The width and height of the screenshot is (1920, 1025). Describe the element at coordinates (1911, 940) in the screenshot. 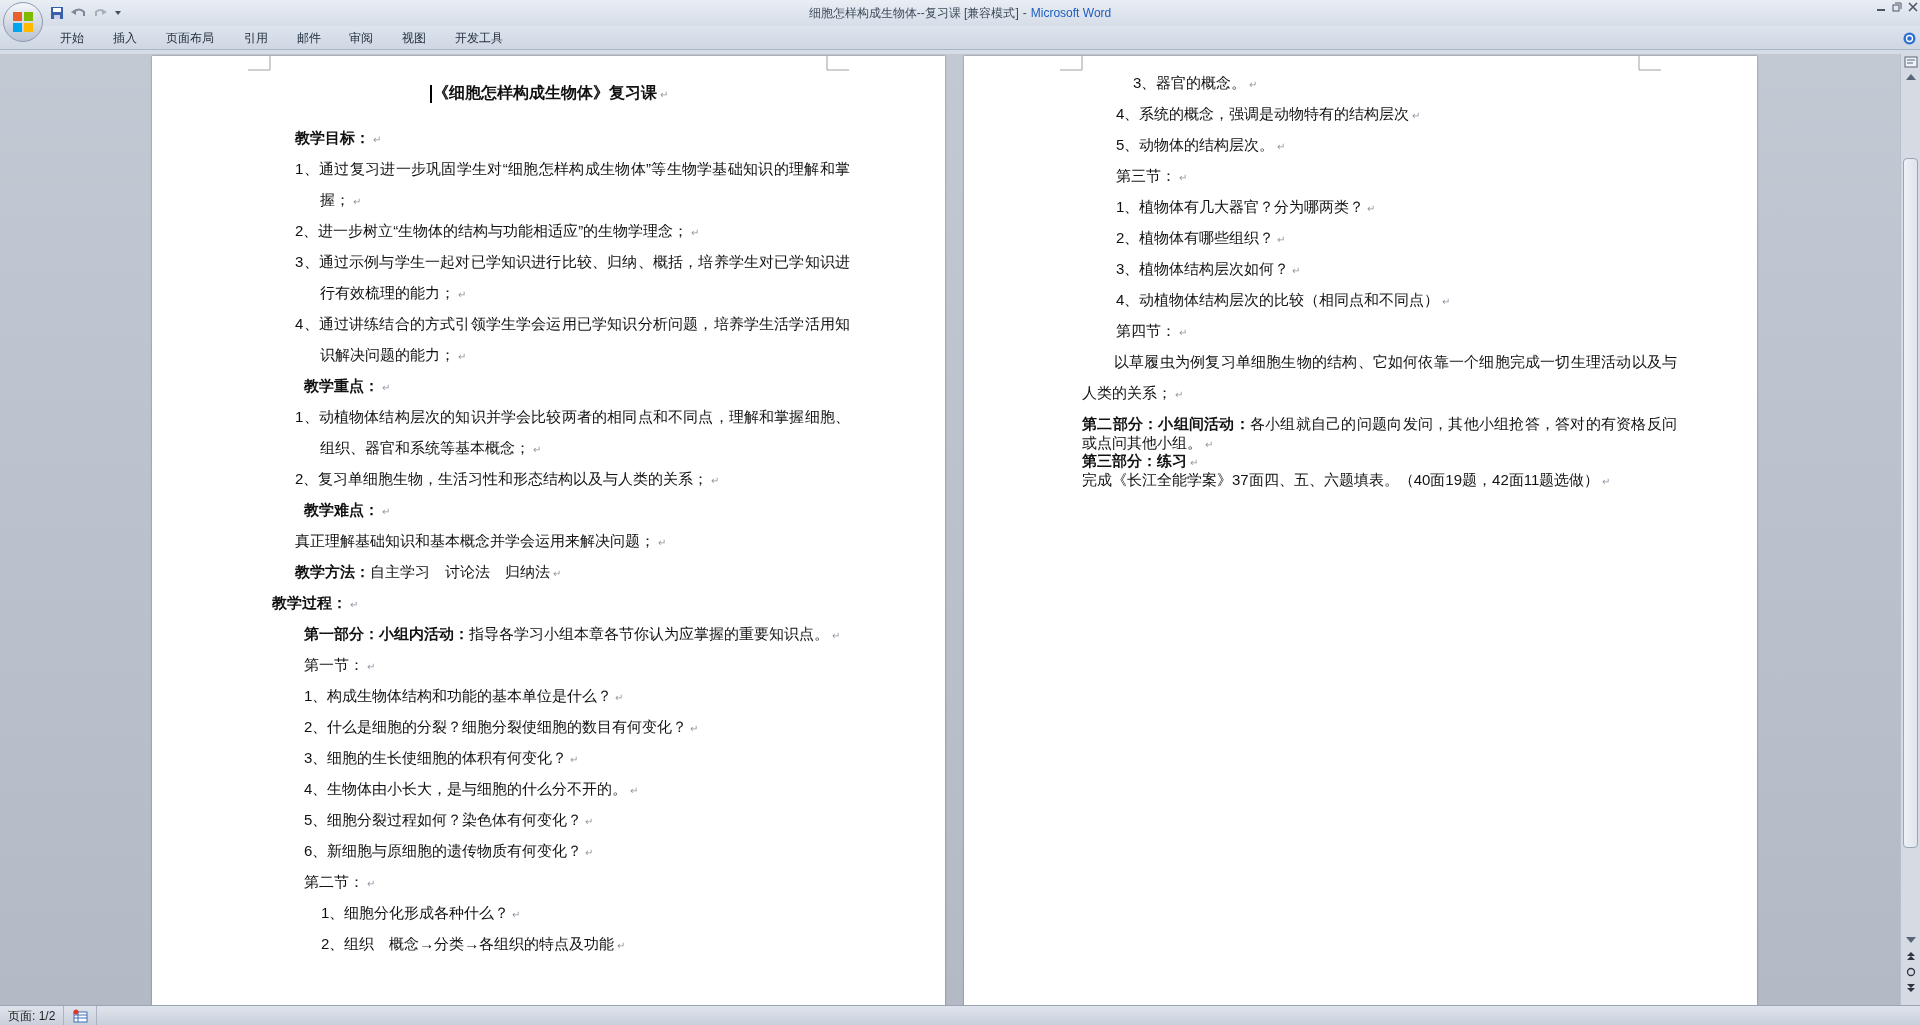

I see `scroll-down-icon` at that location.